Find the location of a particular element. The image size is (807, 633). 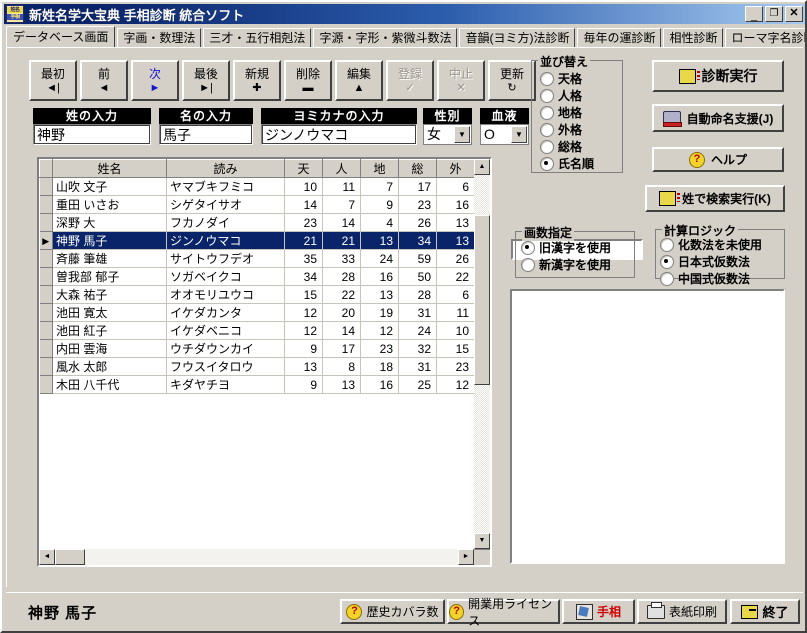

tab-compatibility: 相性診断 is located at coordinates (693, 37).